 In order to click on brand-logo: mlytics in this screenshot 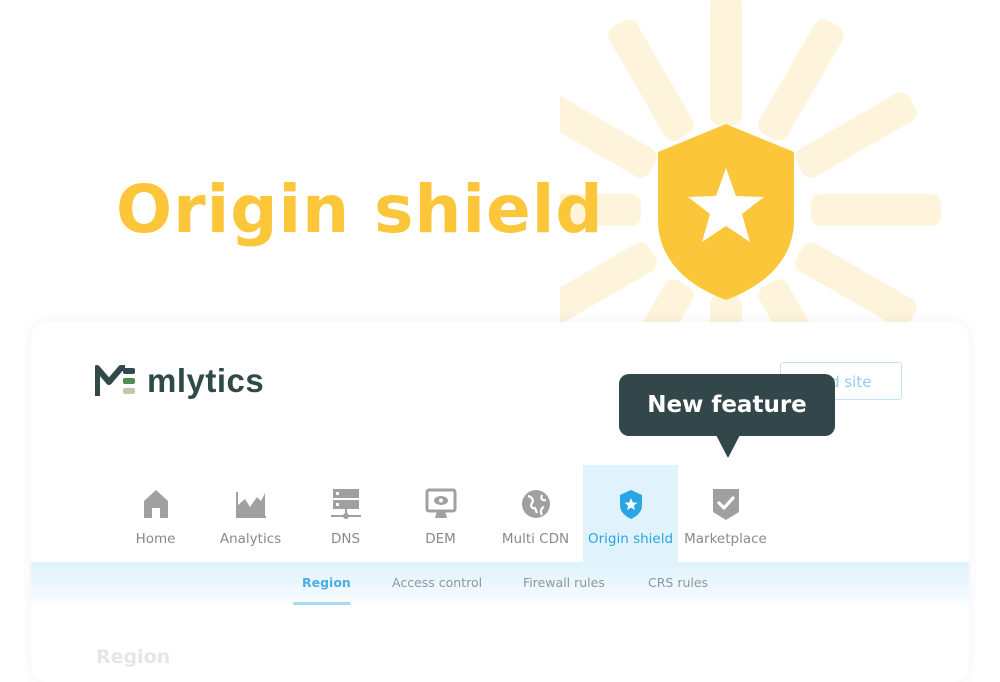, I will do `click(179, 381)`.